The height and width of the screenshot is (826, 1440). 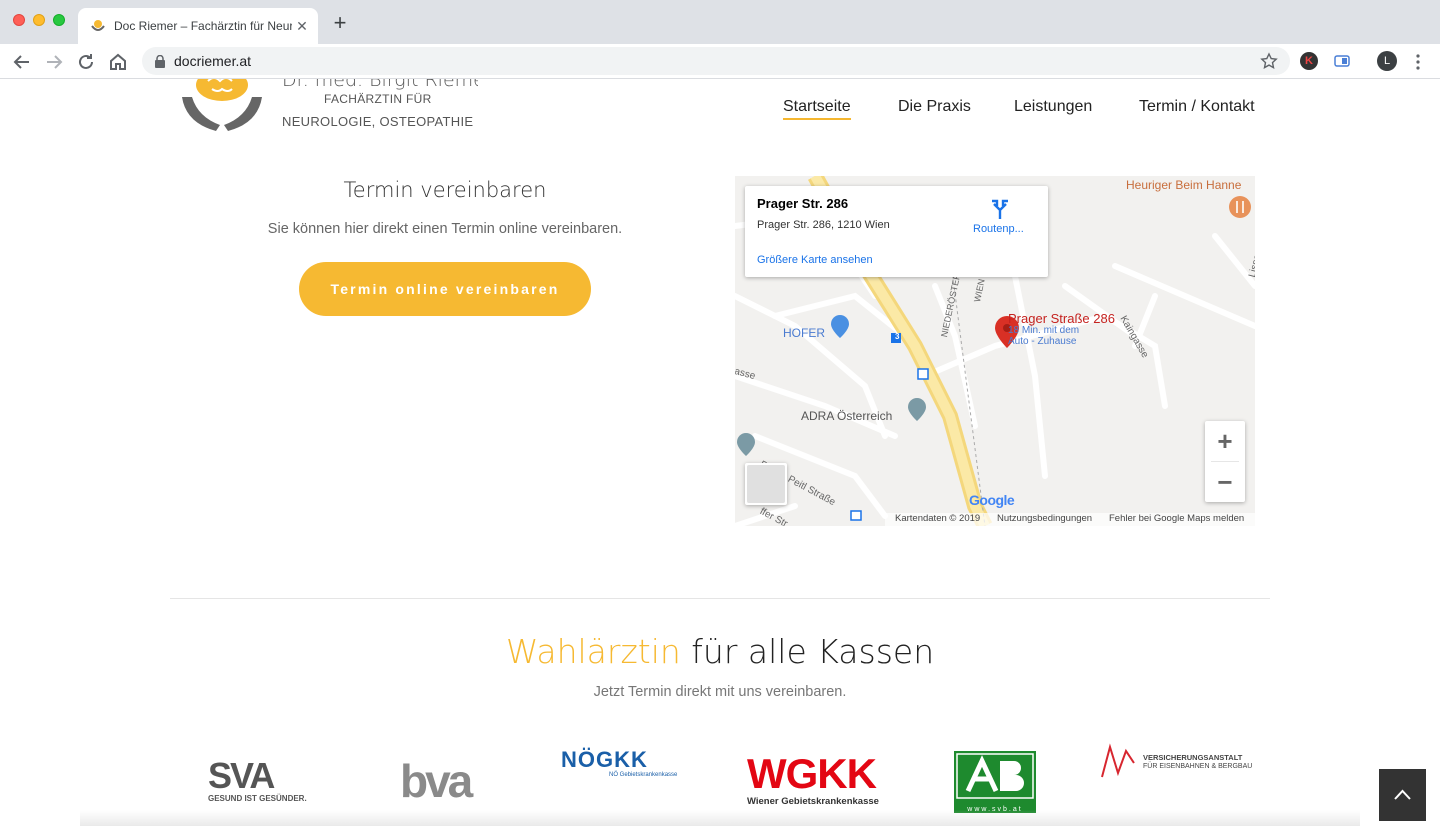 What do you see at coordinates (815, 260) in the screenshot?
I see `larger-map-link: Größere Karte ansehen` at bounding box center [815, 260].